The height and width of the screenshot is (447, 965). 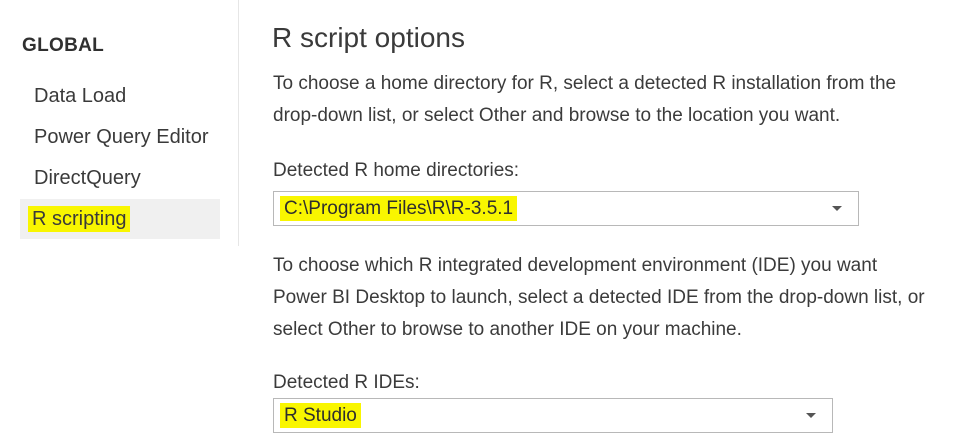 What do you see at coordinates (396, 170) in the screenshot?
I see `home-directories-label: Detected R home directories:` at bounding box center [396, 170].